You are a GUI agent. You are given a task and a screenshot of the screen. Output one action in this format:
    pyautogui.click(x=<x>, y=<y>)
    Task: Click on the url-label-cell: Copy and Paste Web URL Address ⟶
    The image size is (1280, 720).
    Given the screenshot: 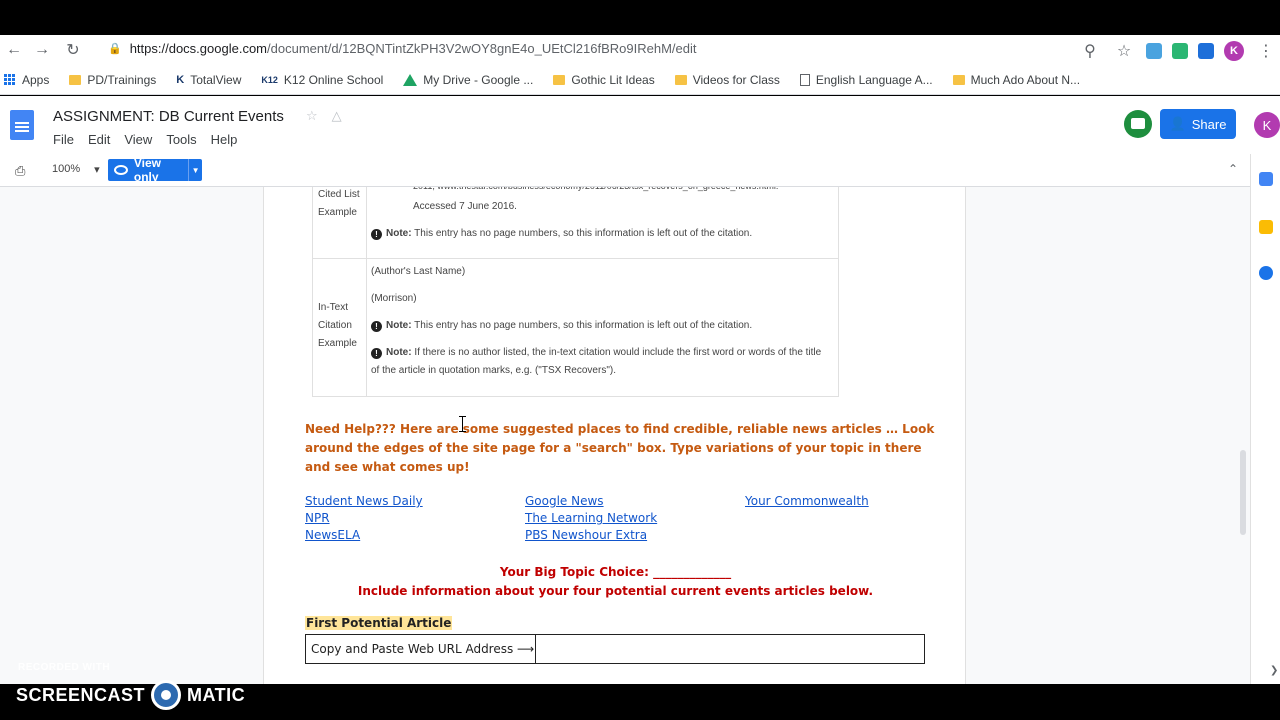 What is the action you would take?
    pyautogui.click(x=421, y=649)
    